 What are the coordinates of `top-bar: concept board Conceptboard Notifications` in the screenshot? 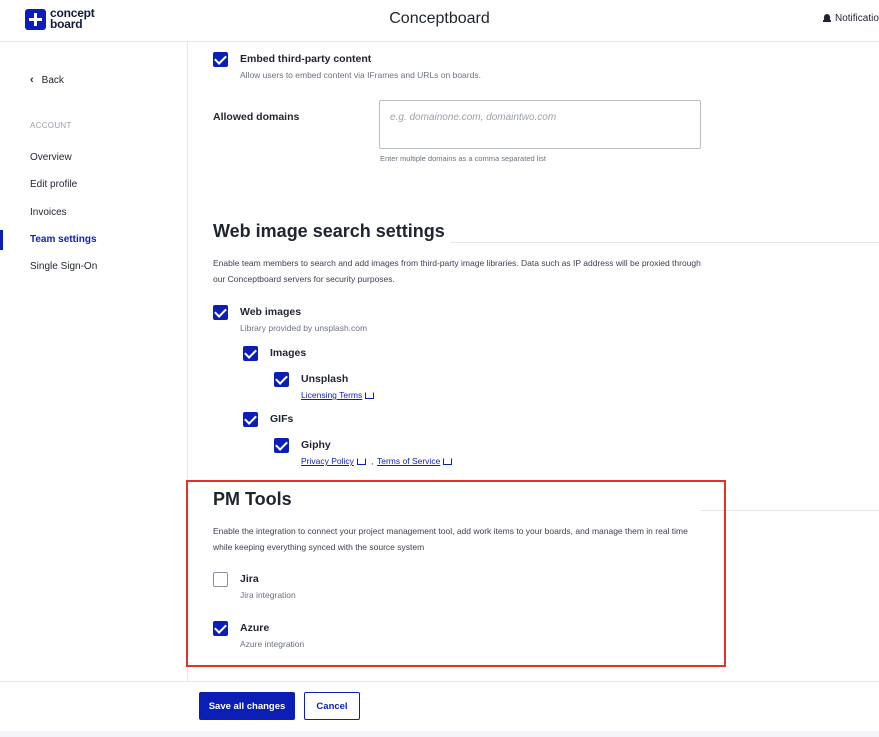 It's located at (439, 21).